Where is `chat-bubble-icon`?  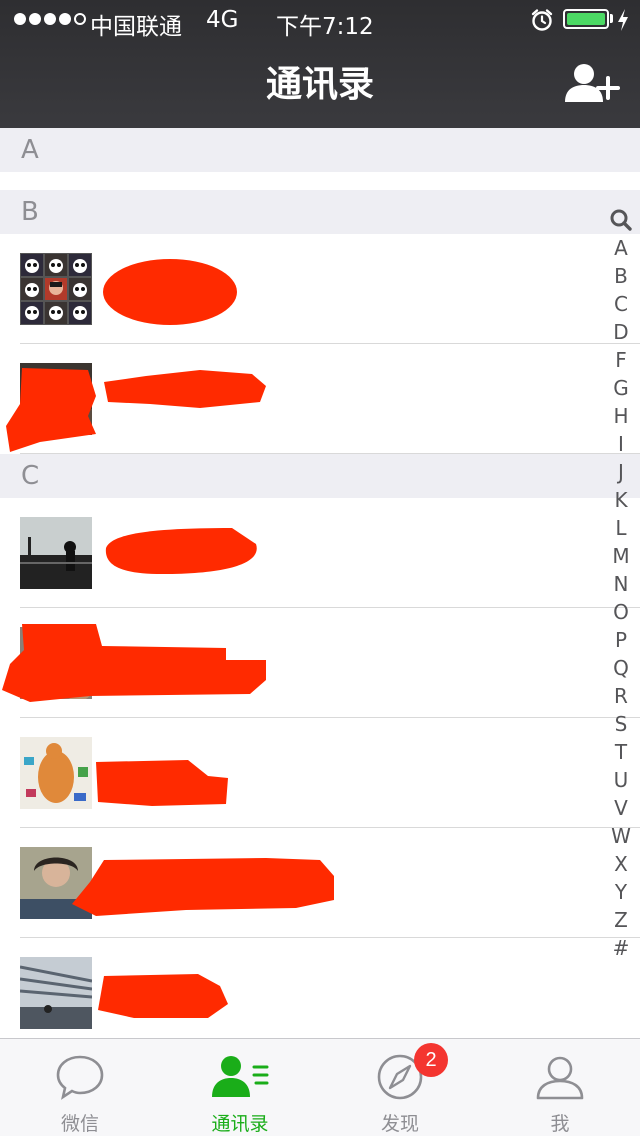
chat-bubble-icon is located at coordinates (80, 1077).